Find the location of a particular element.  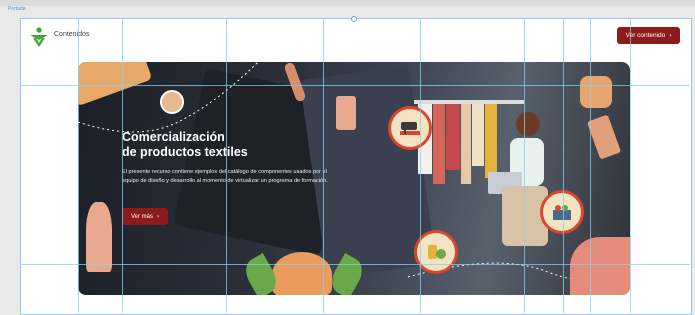

selection-handle is located at coordinates (354, 19).